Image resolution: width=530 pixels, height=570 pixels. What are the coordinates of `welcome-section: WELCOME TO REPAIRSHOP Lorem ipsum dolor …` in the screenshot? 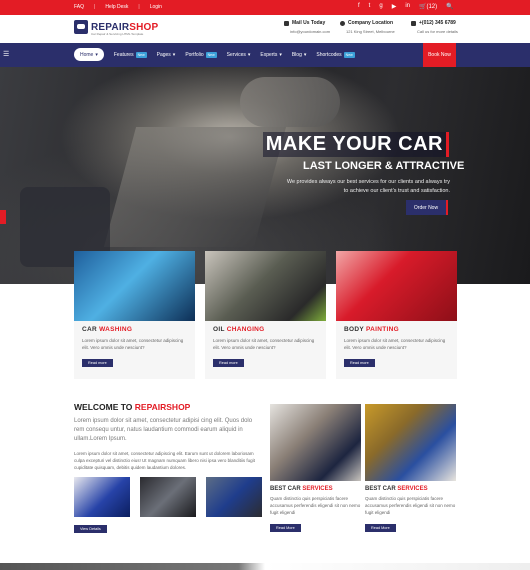 It's located at (169, 468).